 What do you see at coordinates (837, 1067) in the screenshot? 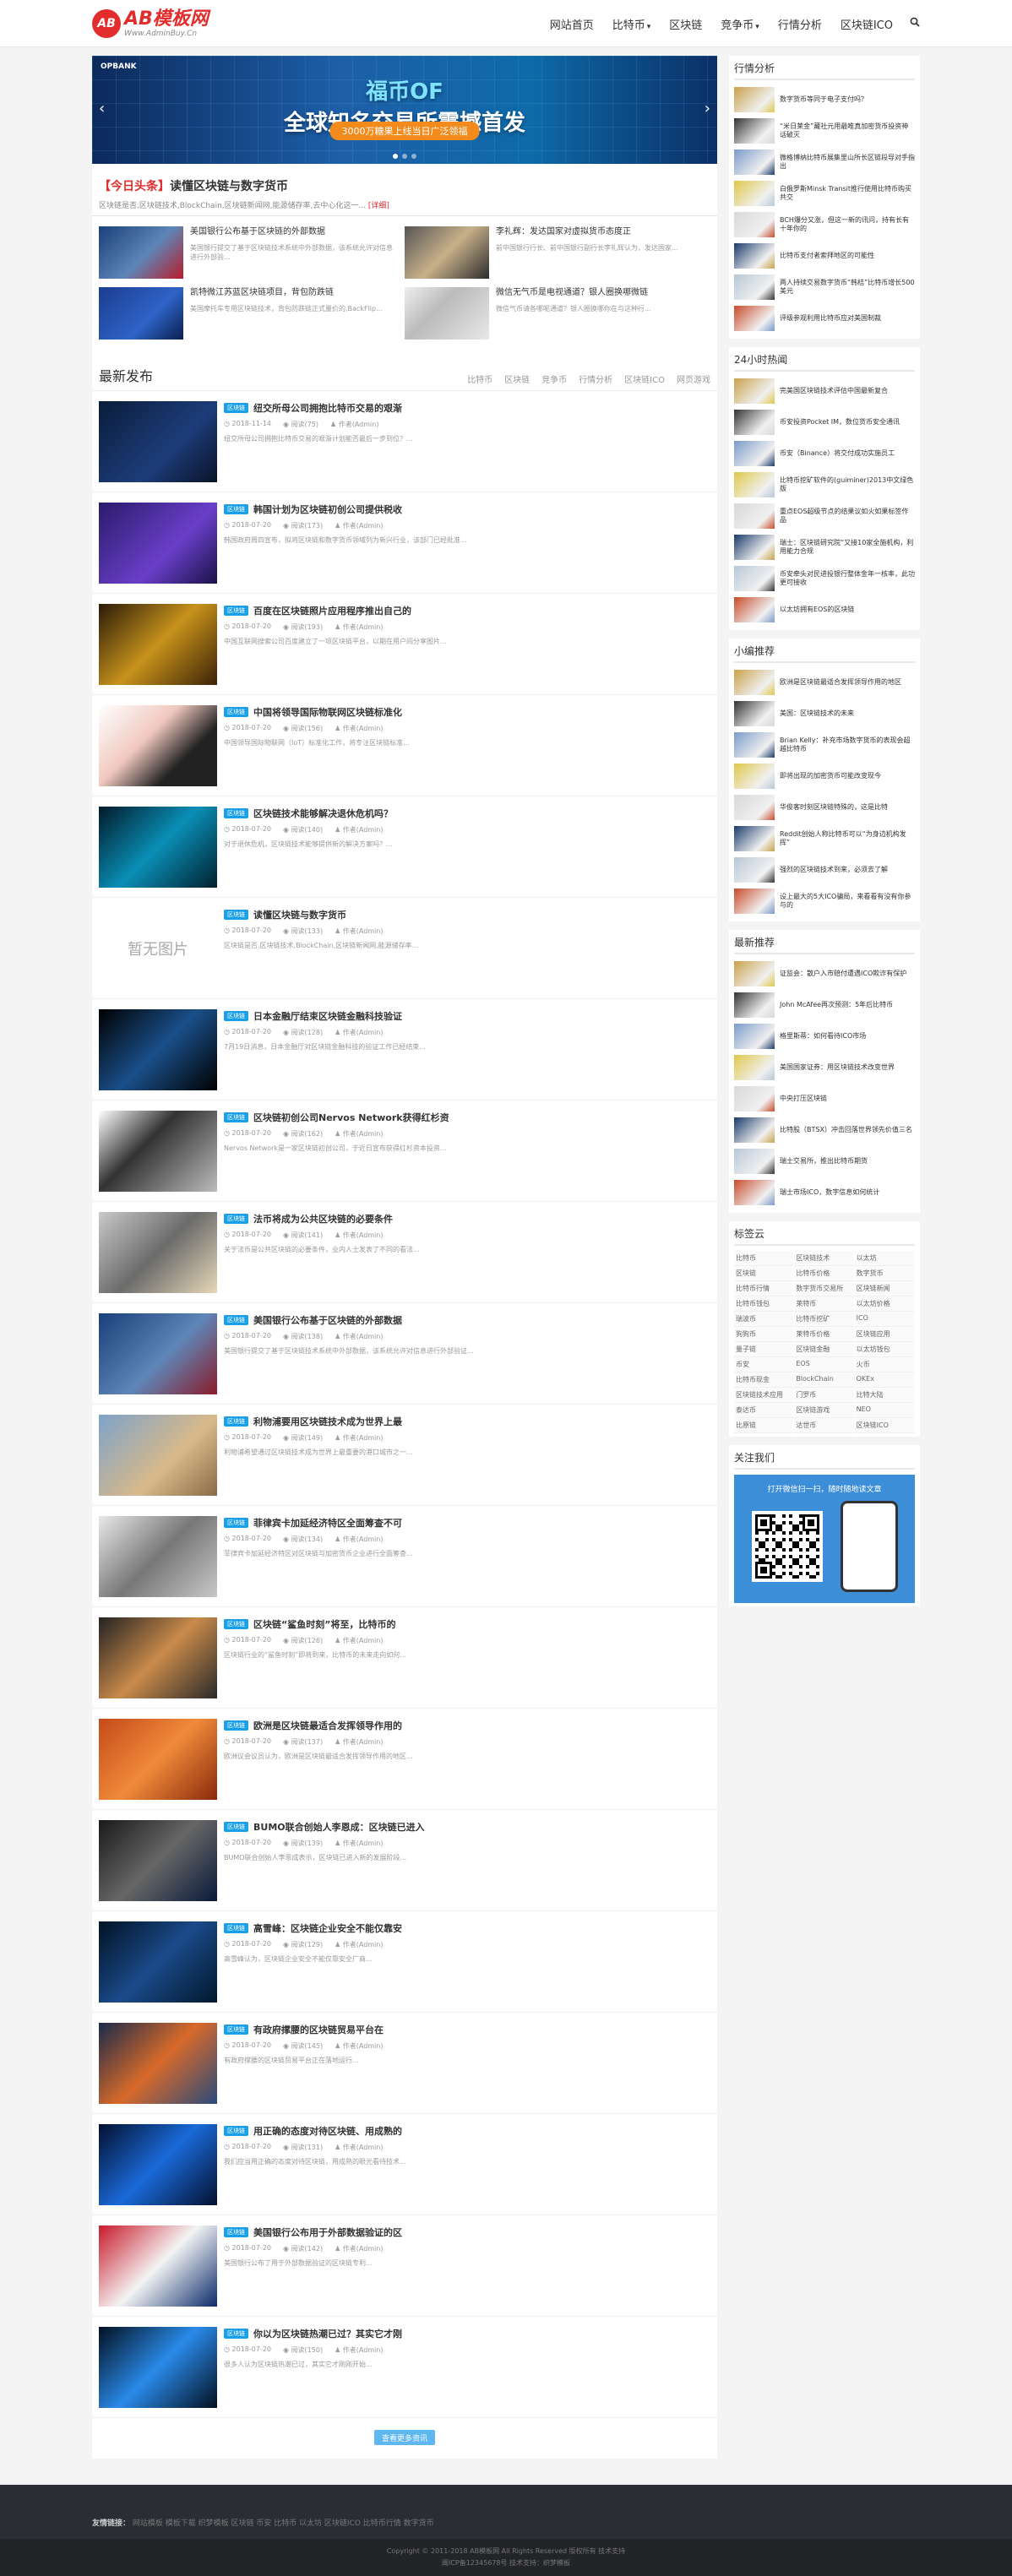
I see `sidebar-item-title: 美国国家证券：用区块链技术改变世界` at bounding box center [837, 1067].